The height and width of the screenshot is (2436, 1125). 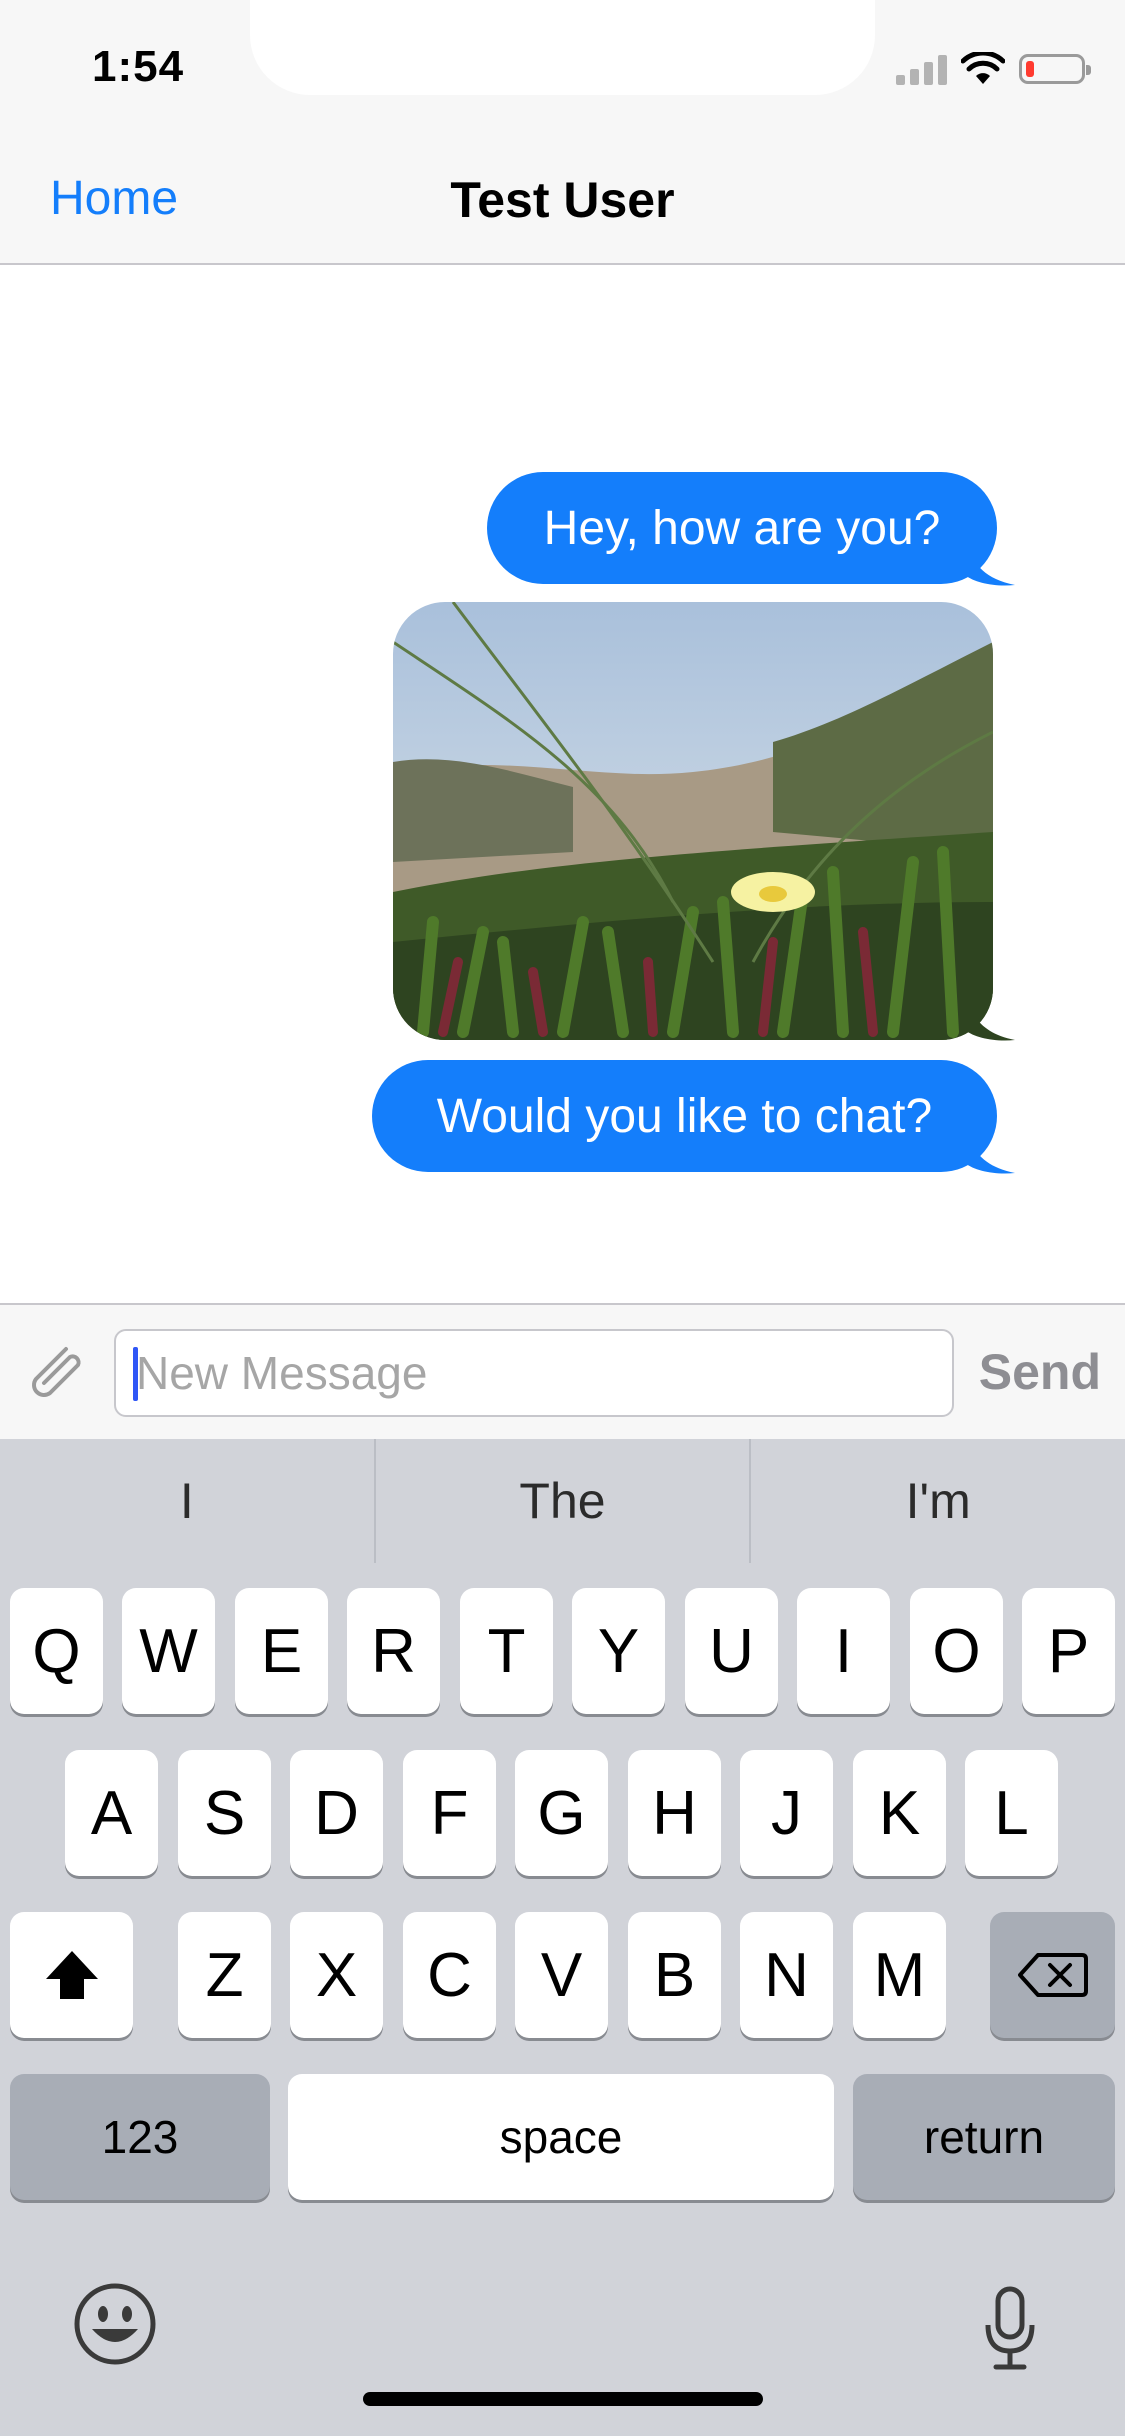 What do you see at coordinates (449, 1975) in the screenshot?
I see `key-c: C` at bounding box center [449, 1975].